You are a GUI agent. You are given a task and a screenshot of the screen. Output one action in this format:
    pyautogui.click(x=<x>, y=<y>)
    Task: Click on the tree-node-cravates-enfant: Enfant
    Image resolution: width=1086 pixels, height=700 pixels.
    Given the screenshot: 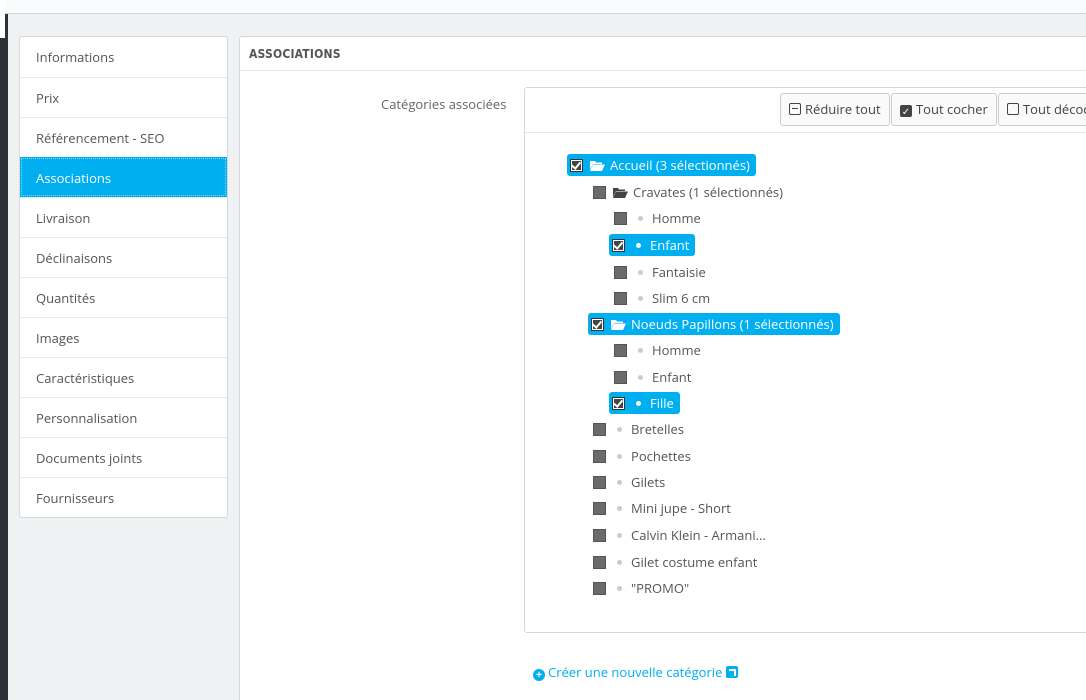 What is the action you would take?
    pyautogui.click(x=652, y=245)
    